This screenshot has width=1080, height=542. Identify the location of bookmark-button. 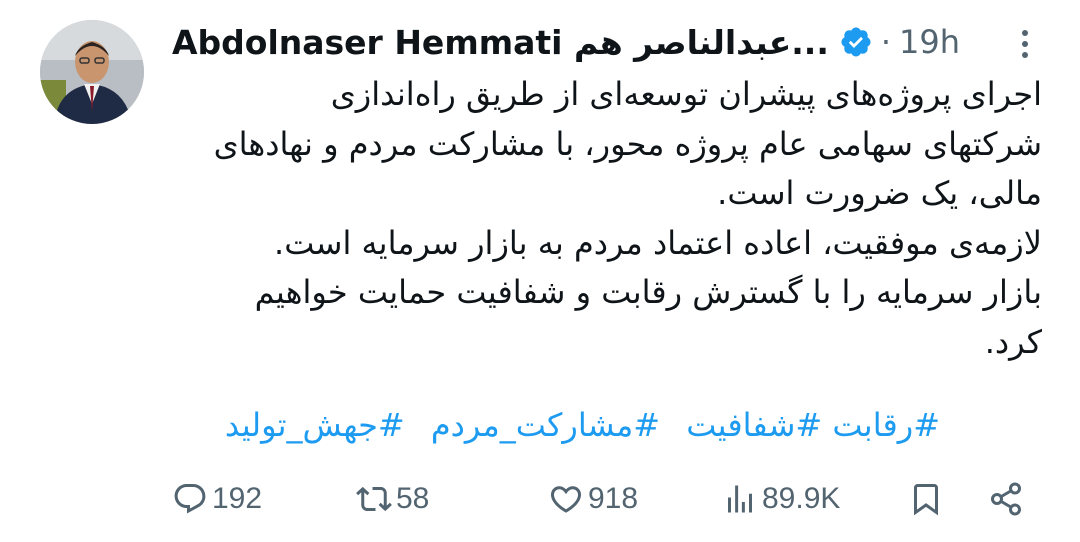
(926, 499).